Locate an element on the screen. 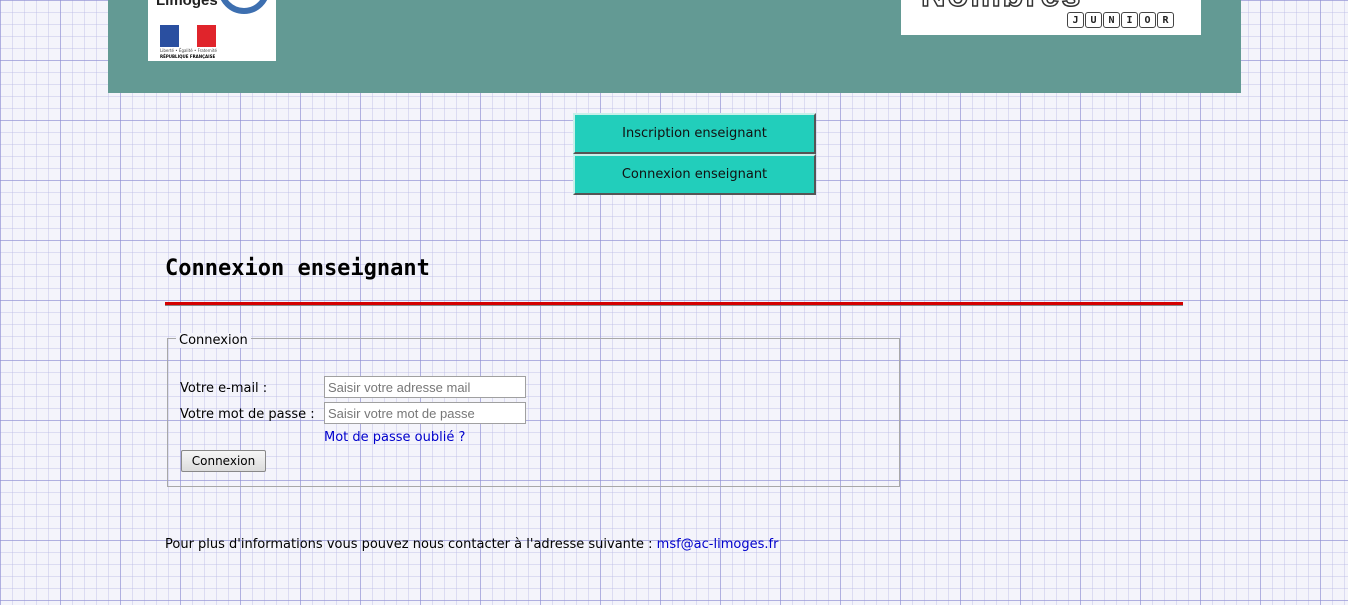 This screenshot has width=1348, height=605. junior-badge: J U N I O R is located at coordinates (1120, 20).